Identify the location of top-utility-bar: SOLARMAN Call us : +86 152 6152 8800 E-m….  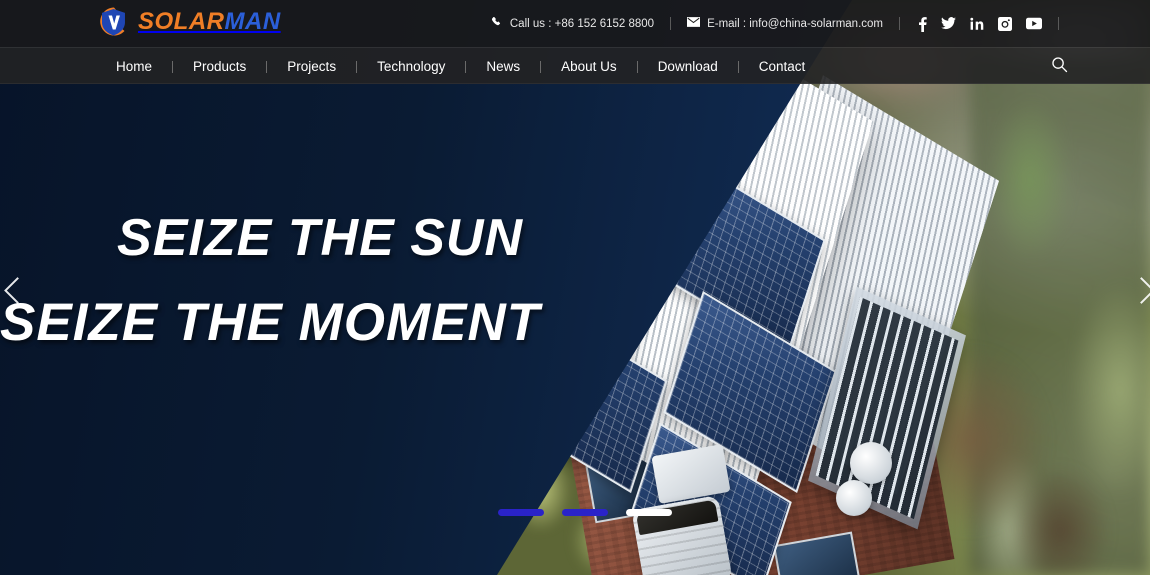
(575, 23).